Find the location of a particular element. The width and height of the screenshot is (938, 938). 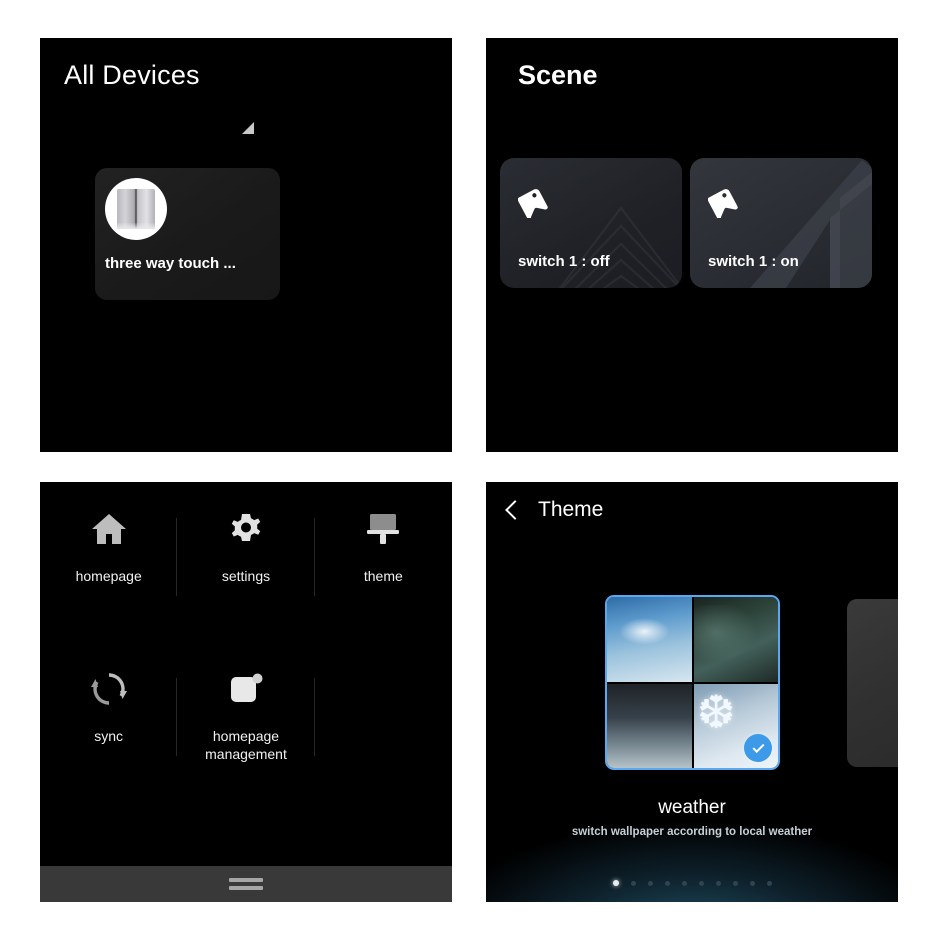

menu-item-homepage-management: homepage management is located at coordinates (246, 725).